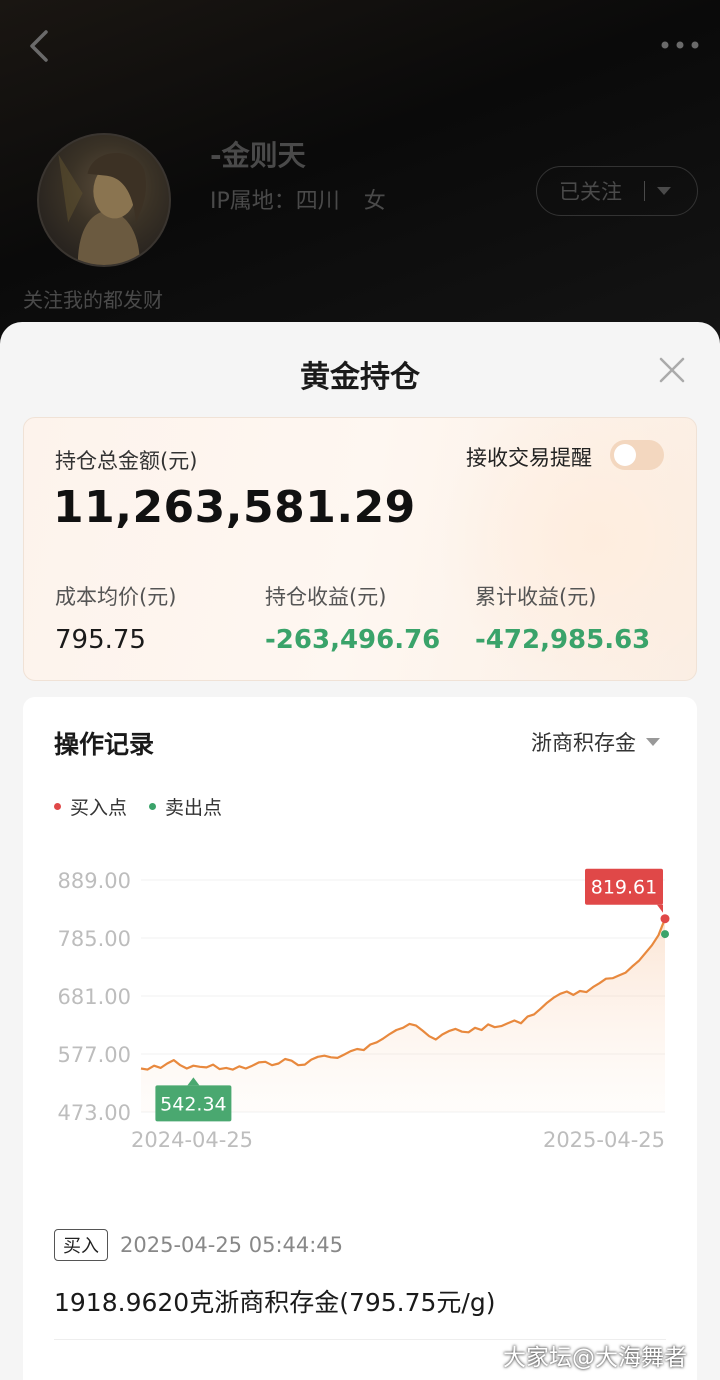  I want to click on fund-selector: 浙商积存金, so click(595, 742).